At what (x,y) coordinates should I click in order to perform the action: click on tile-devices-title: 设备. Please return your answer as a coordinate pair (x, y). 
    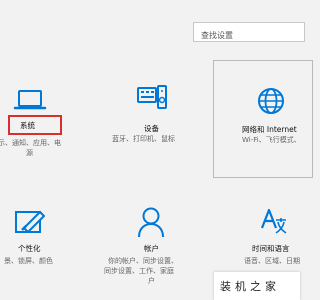
    Looking at the image, I should click on (151, 128).